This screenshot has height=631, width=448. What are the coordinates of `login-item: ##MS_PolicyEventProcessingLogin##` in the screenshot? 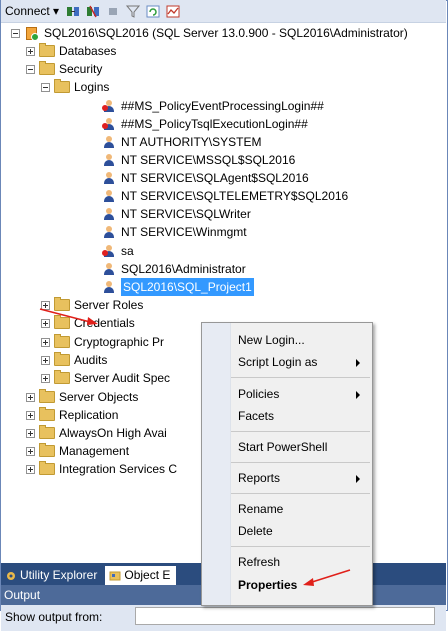 It's located at (213, 106).